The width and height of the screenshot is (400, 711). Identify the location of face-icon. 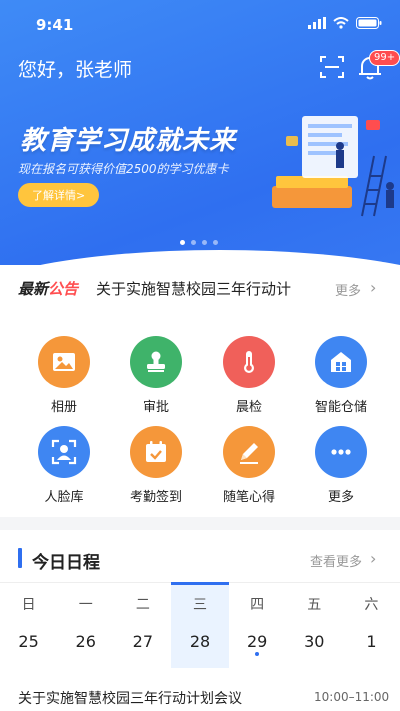
(64, 452).